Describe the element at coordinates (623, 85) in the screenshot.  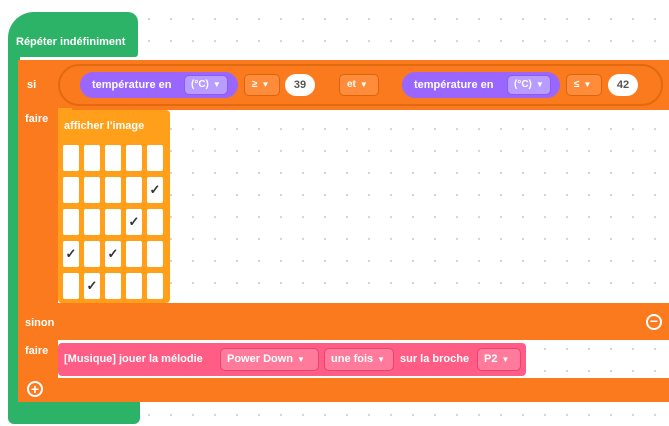
I see `value-input-right: 42` at that location.